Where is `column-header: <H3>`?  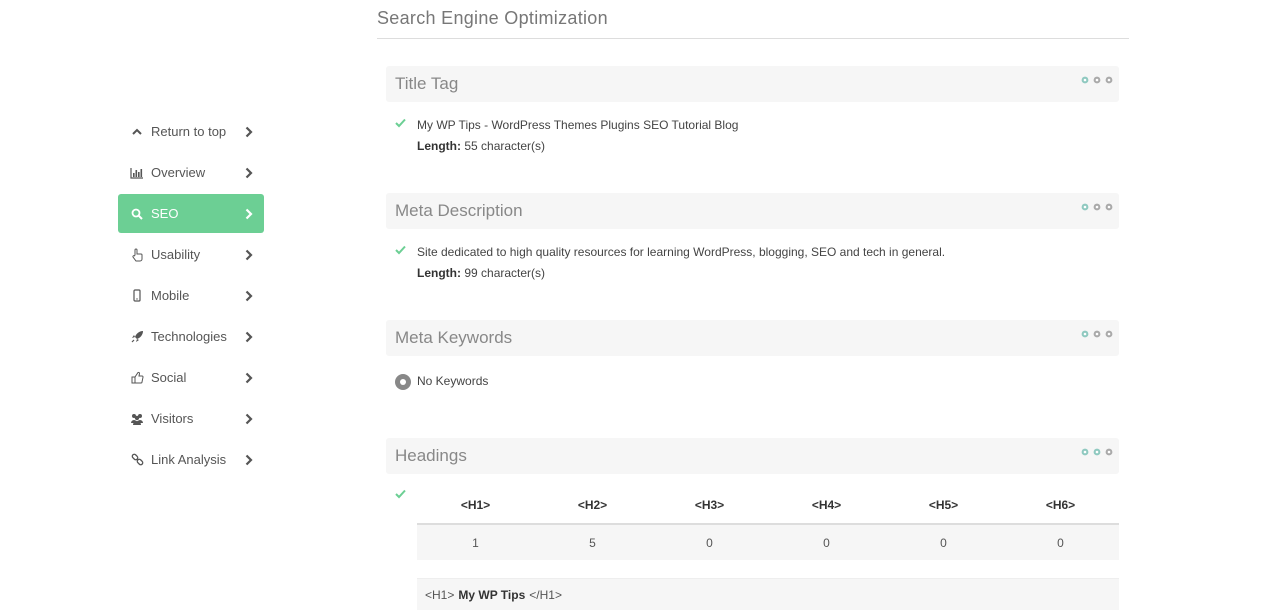 column-header: <H3> is located at coordinates (709, 505).